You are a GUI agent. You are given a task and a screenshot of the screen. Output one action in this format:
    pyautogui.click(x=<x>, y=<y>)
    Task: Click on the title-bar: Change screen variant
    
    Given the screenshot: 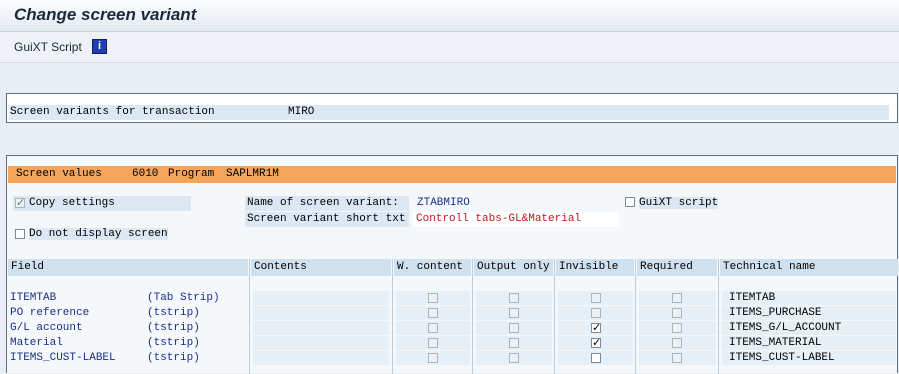 What is the action you would take?
    pyautogui.click(x=449, y=16)
    